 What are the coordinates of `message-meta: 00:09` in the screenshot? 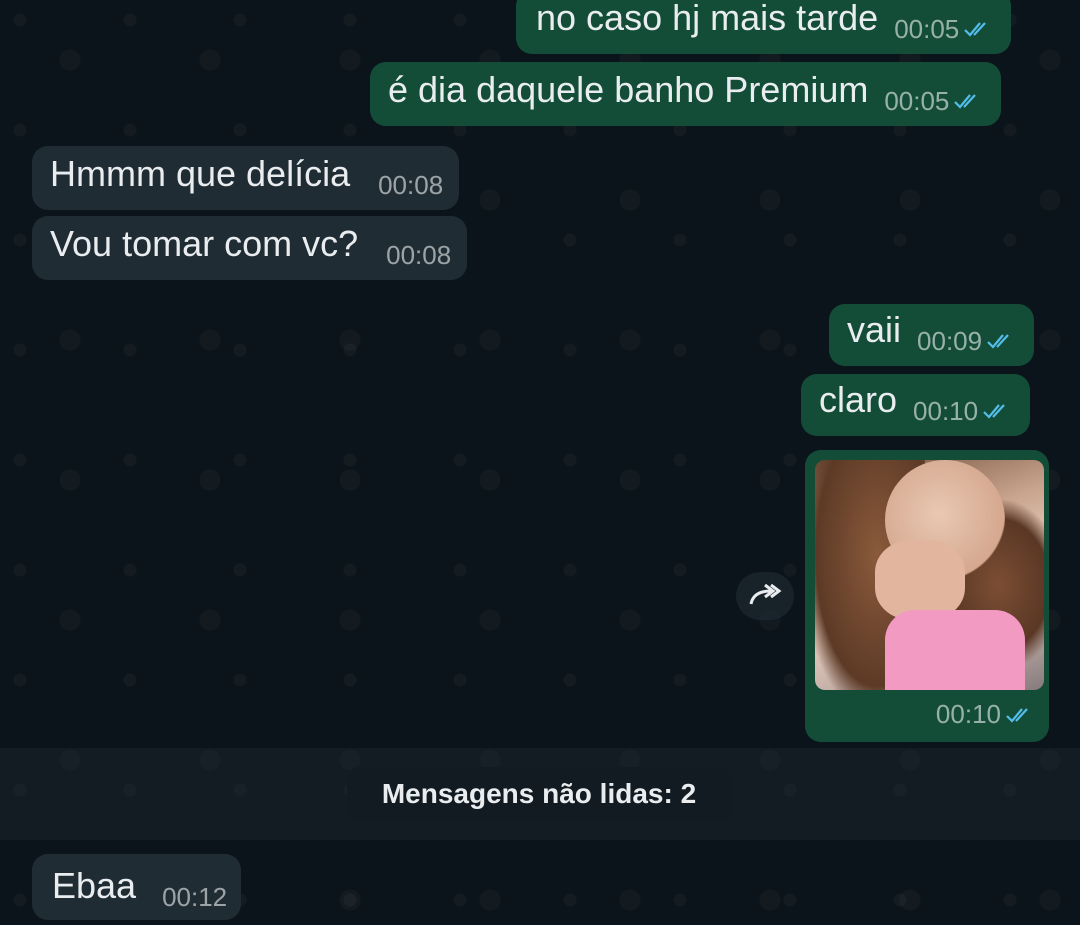 It's located at (966, 341).